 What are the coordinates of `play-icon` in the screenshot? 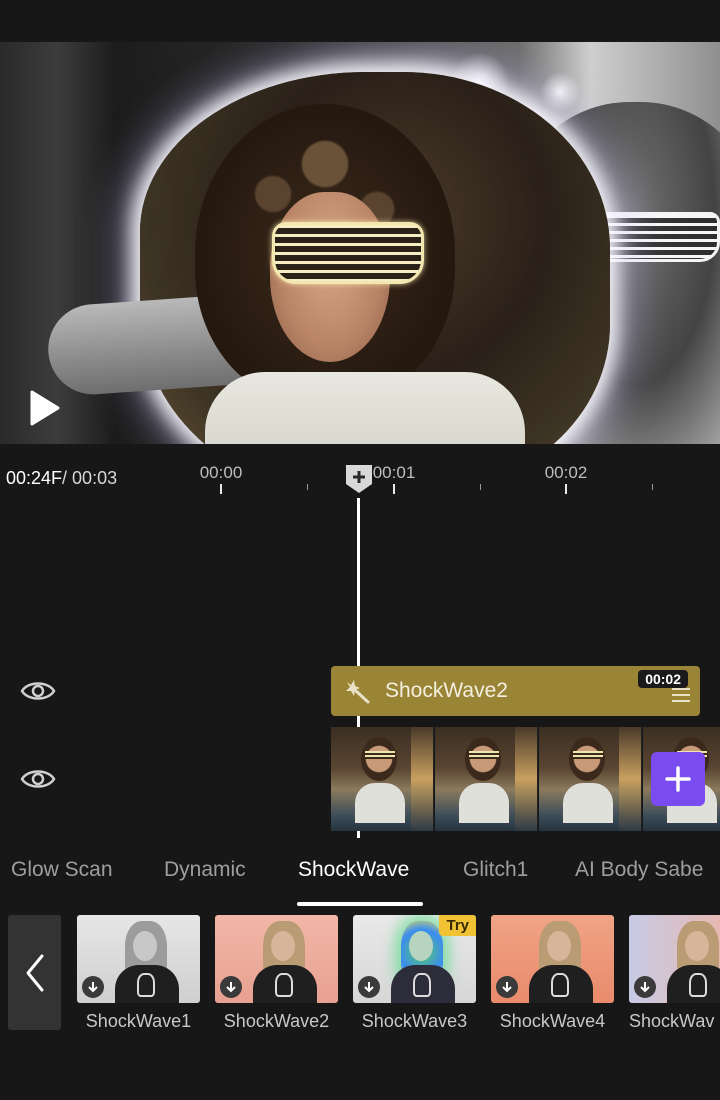 It's located at (45, 408).